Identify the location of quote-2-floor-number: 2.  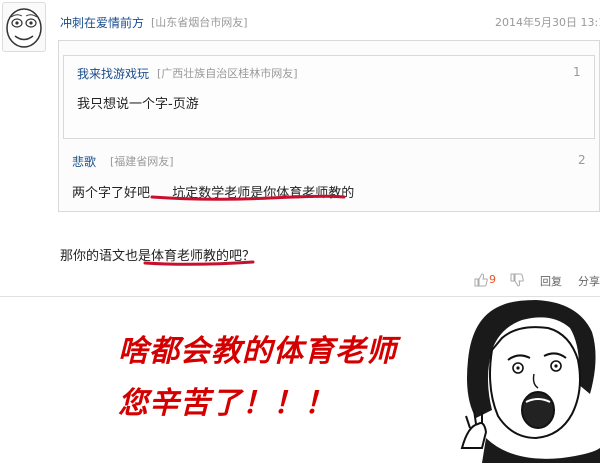
(582, 160).